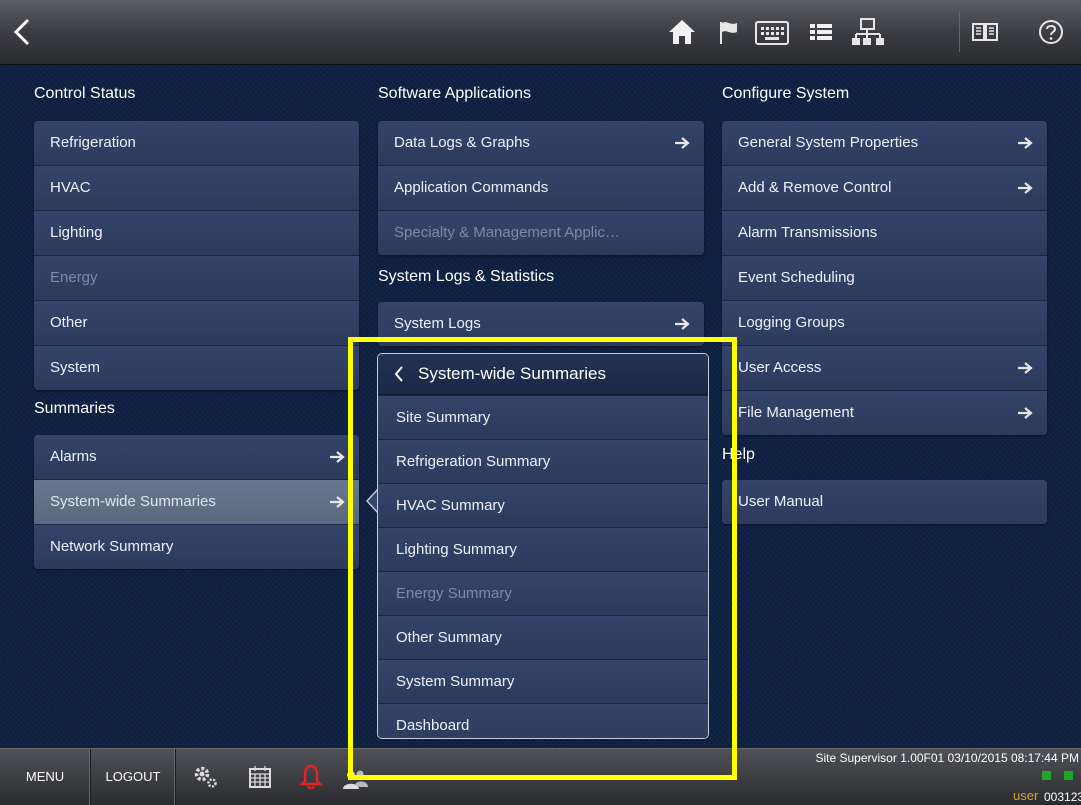 Image resolution: width=1081 pixels, height=805 pixels. What do you see at coordinates (355, 777) in the screenshot?
I see `users-icon` at bounding box center [355, 777].